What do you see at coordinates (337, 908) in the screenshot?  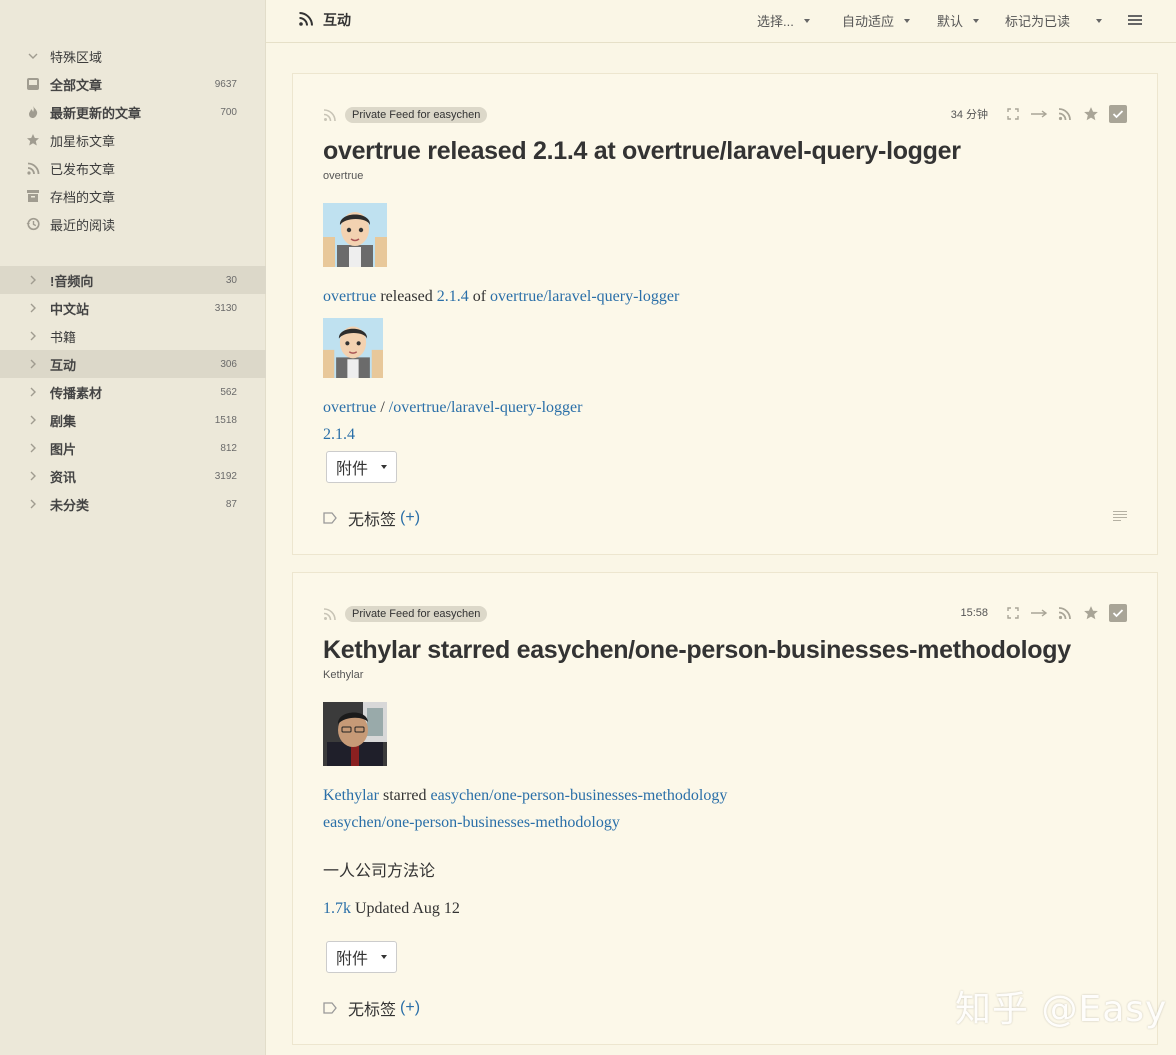 I see `stars-link: 1.7k` at bounding box center [337, 908].